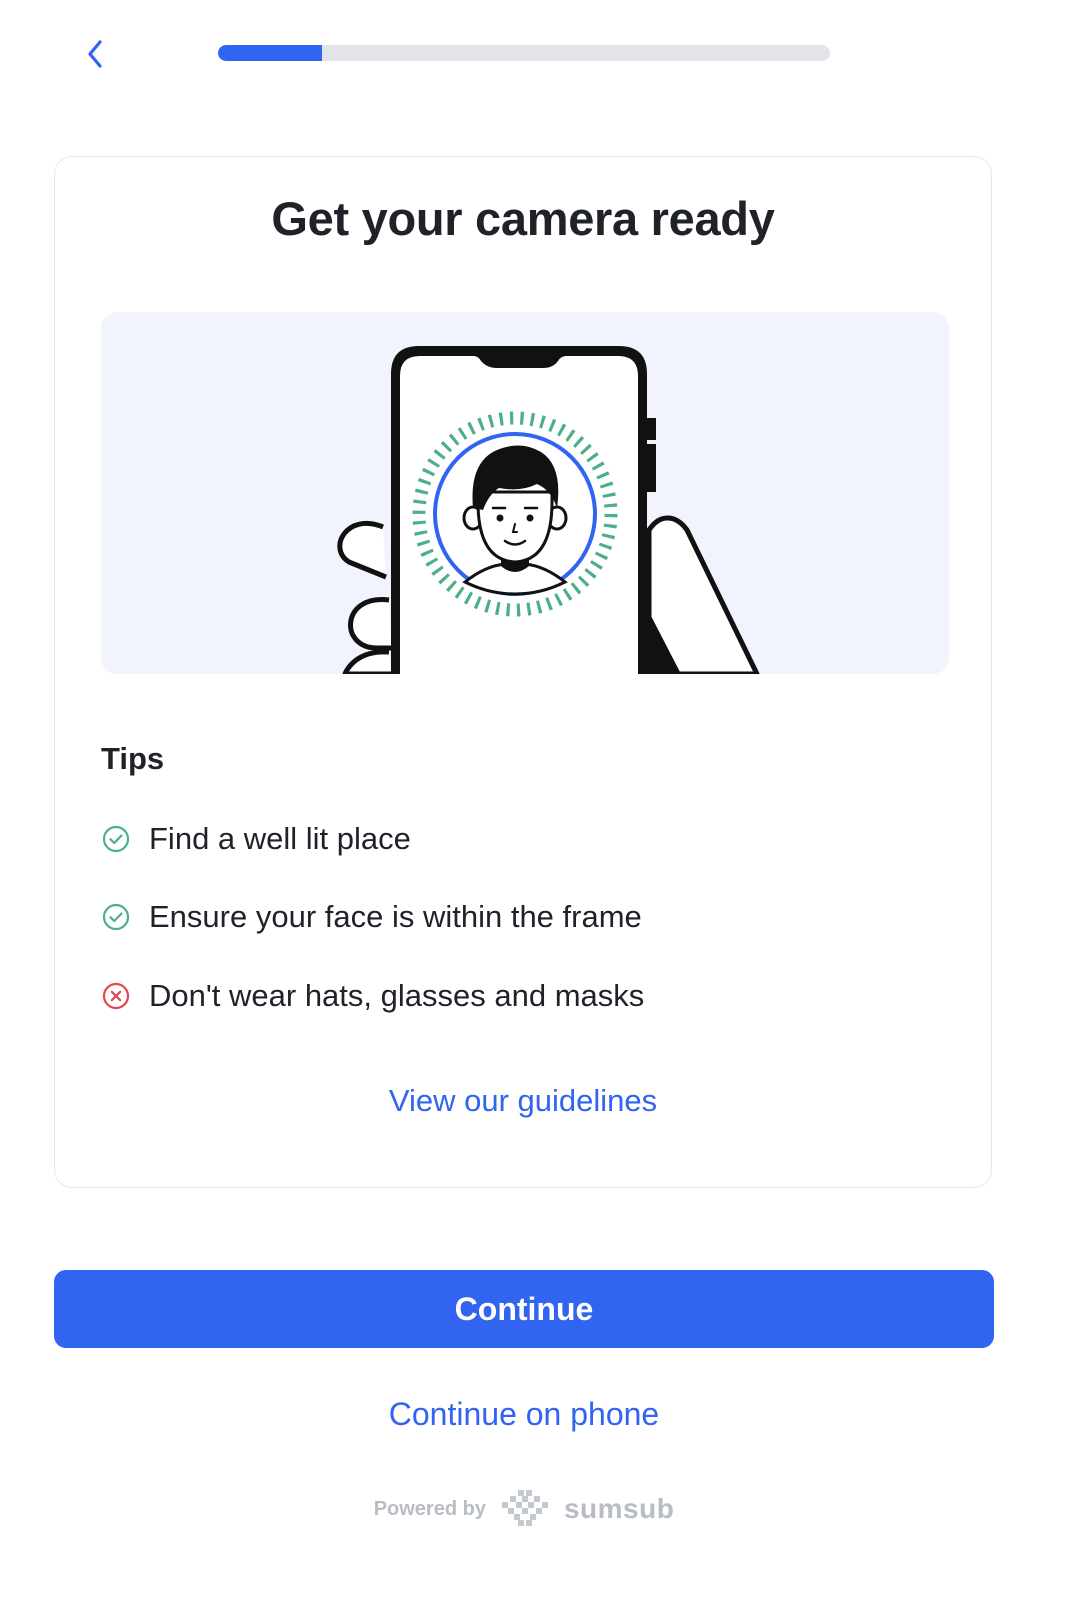 This screenshot has height=1598, width=1074. What do you see at coordinates (429, 1508) in the screenshot?
I see `powered-by-label: Powered by` at bounding box center [429, 1508].